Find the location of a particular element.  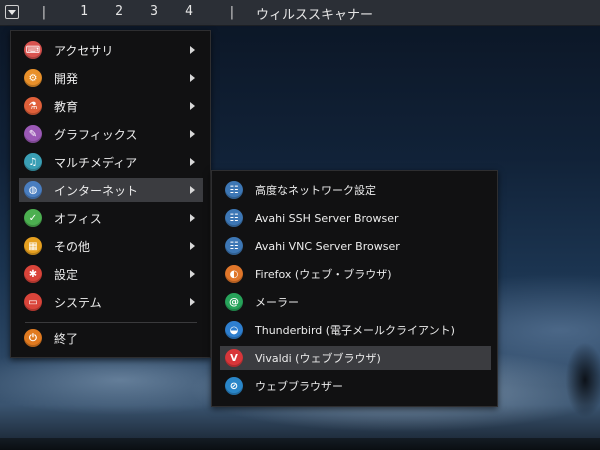

menu-item-accessories: ⌨ アクセサリ is located at coordinates (111, 50).